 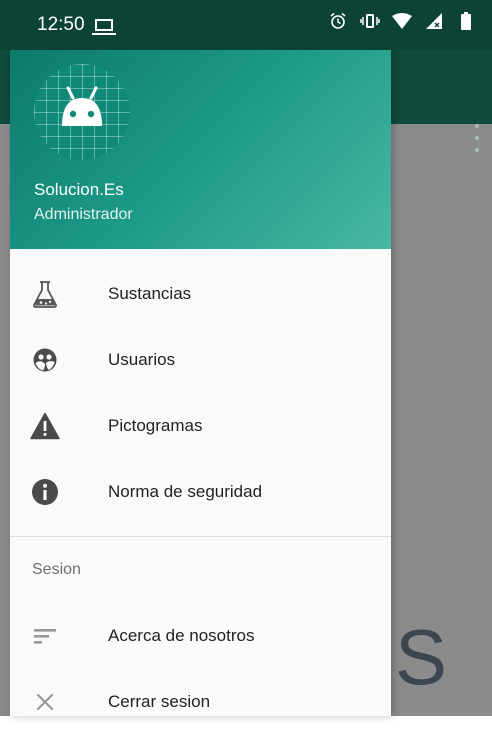 What do you see at coordinates (83, 214) in the screenshot?
I see `profile-role: Administrador` at bounding box center [83, 214].